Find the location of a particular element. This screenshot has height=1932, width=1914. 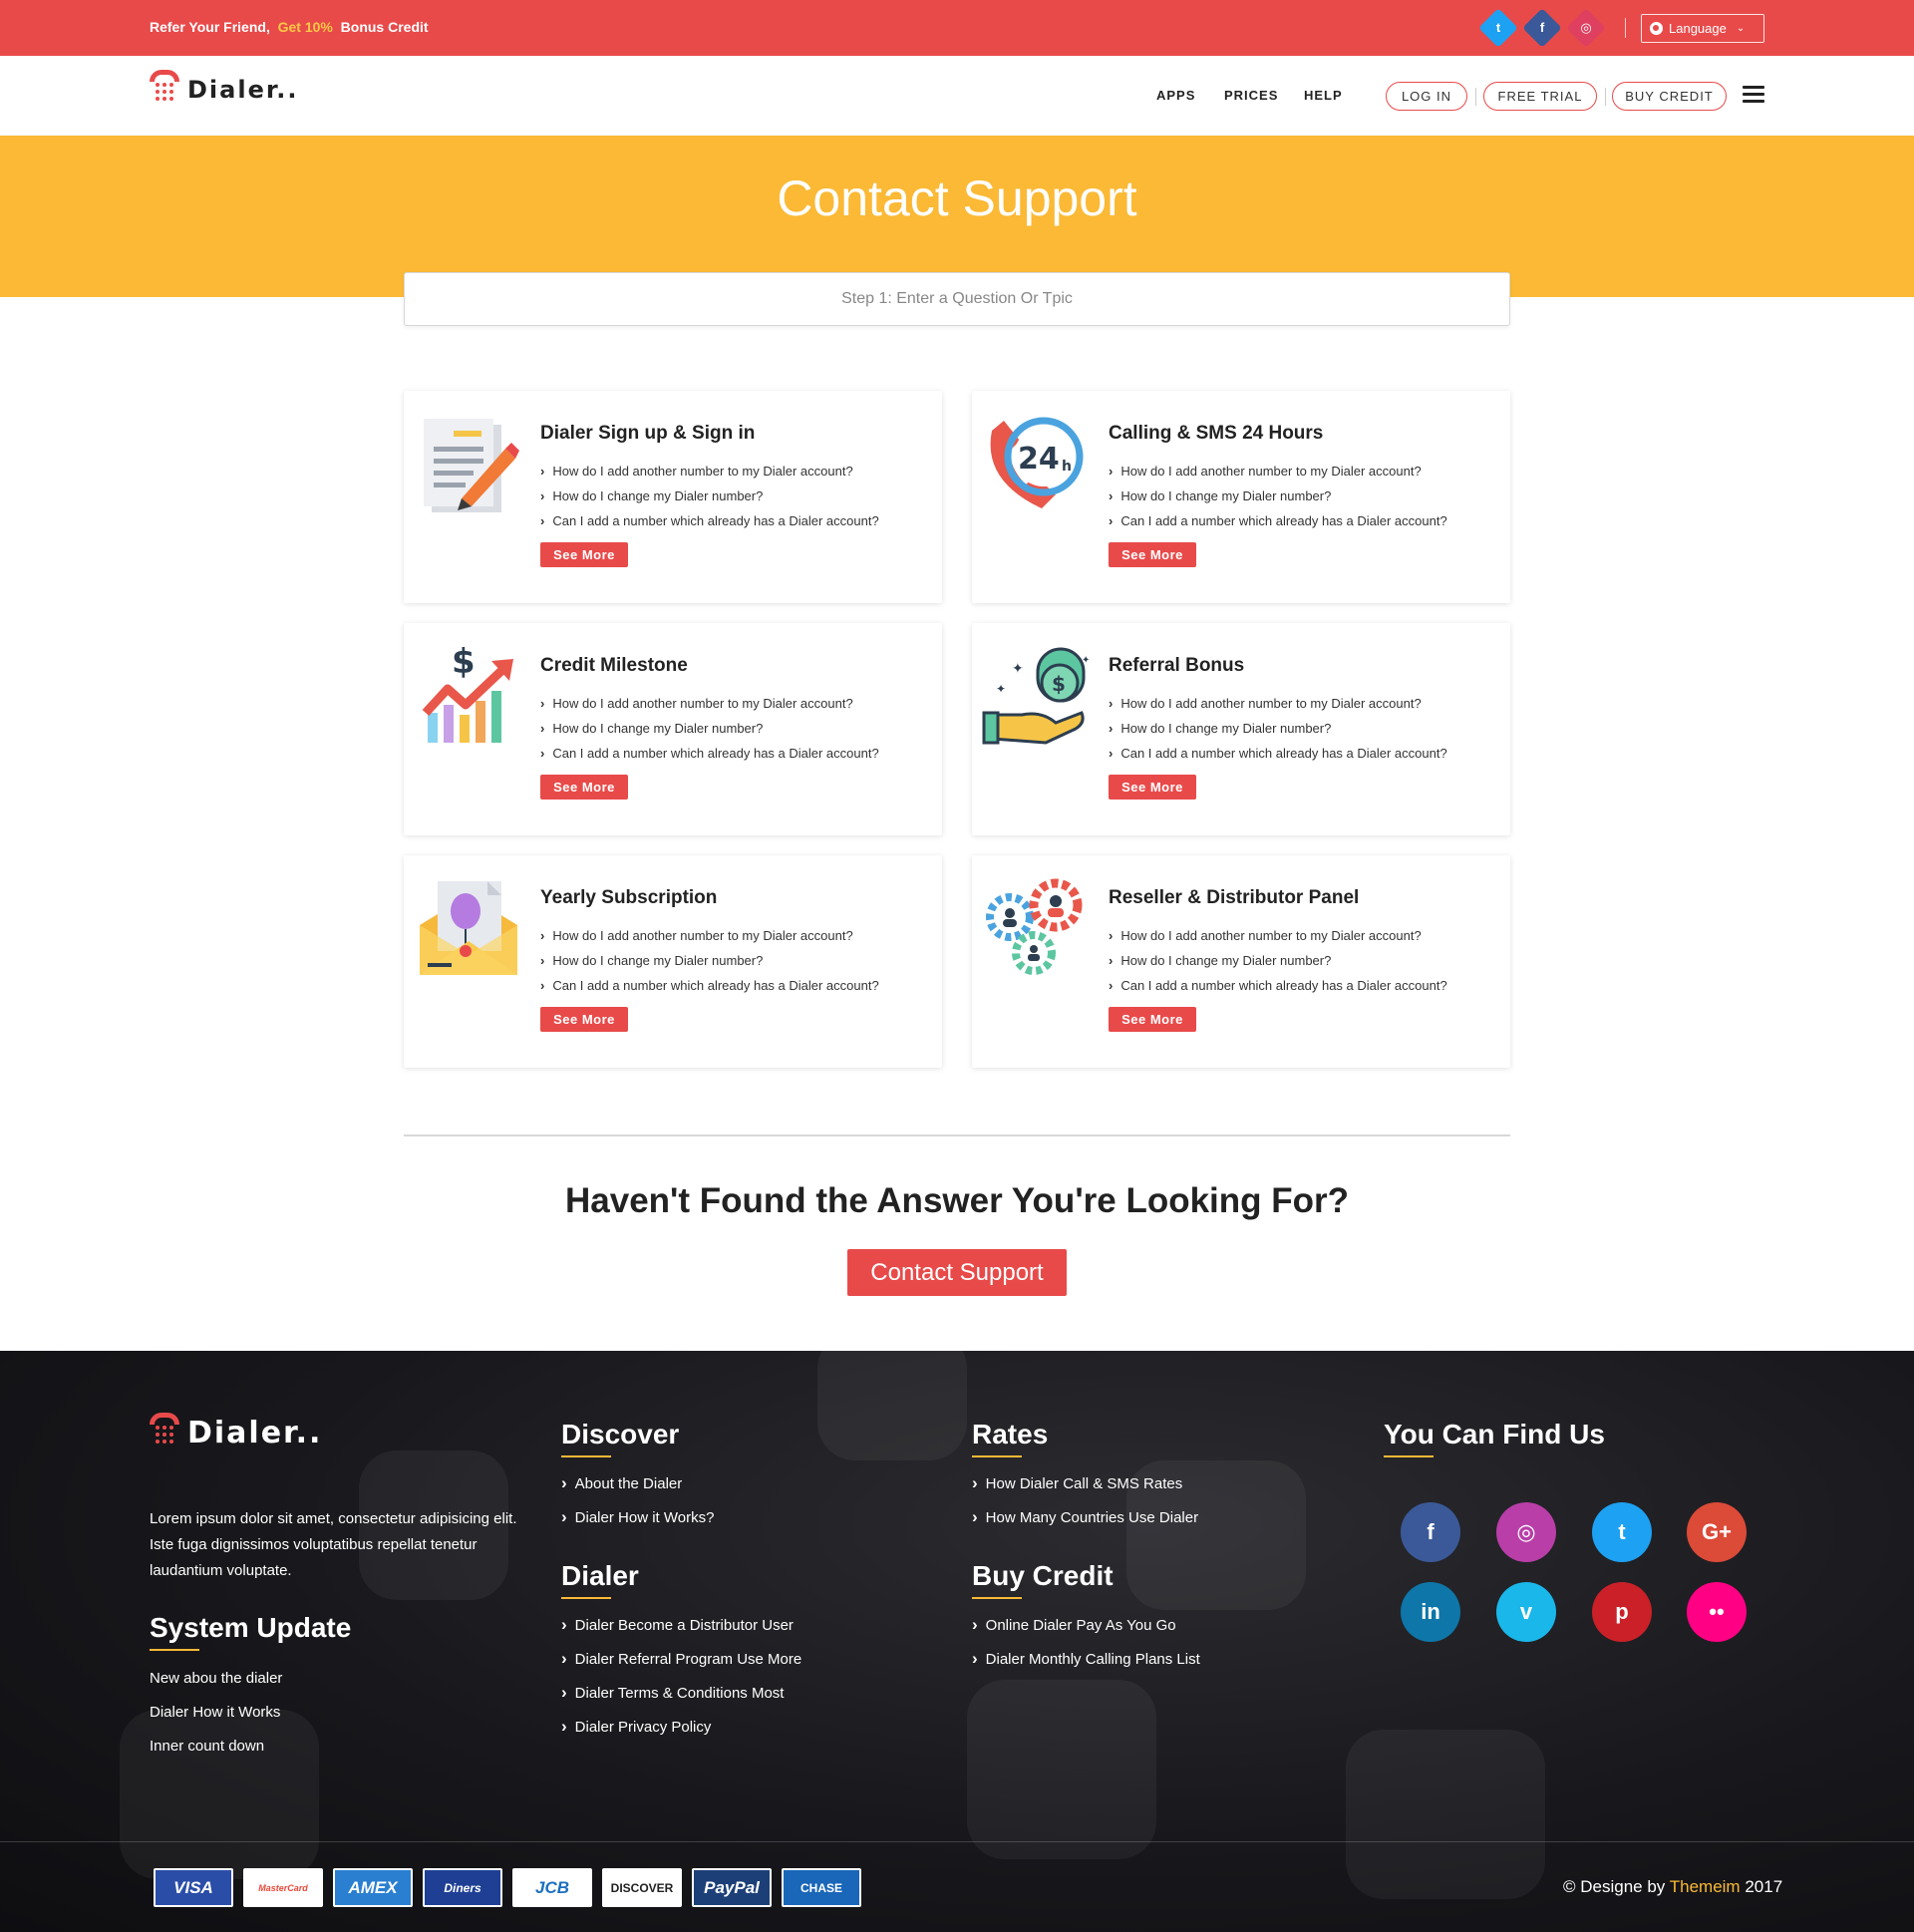

copyright: © Designe by Themeim 2017 is located at coordinates (1672, 1887).